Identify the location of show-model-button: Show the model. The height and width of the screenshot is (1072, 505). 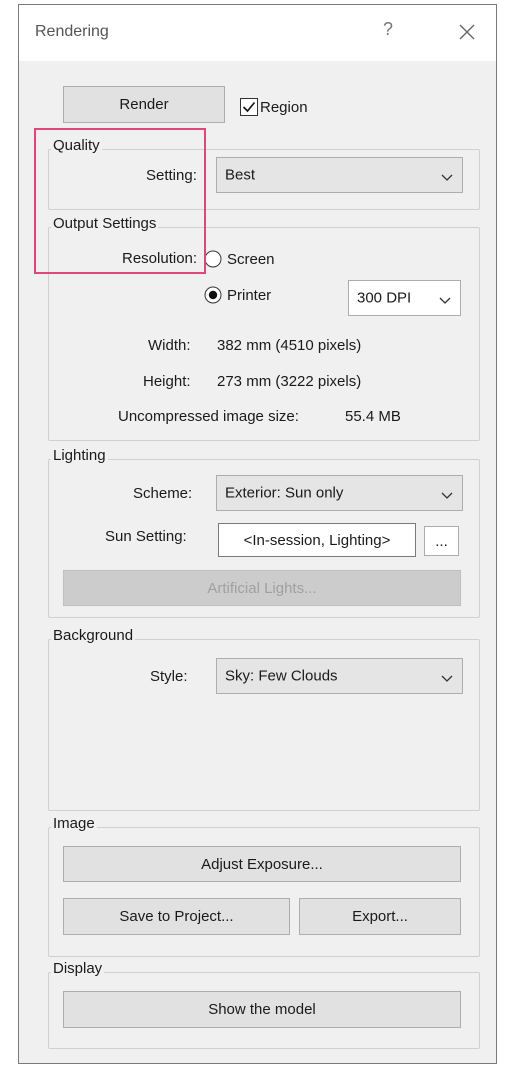
(262, 1009).